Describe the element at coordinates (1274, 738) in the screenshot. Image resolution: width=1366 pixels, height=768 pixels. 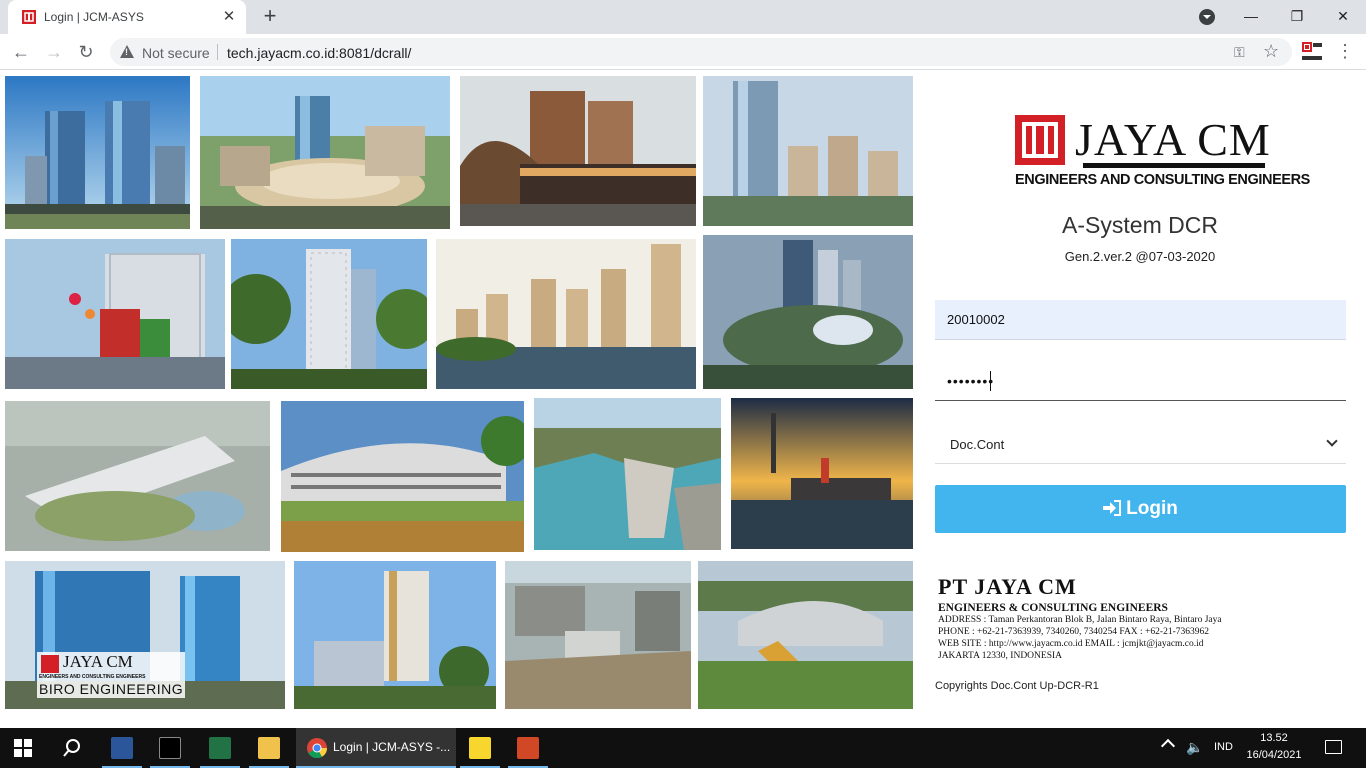
I see `clock-time: 13.52` at that location.